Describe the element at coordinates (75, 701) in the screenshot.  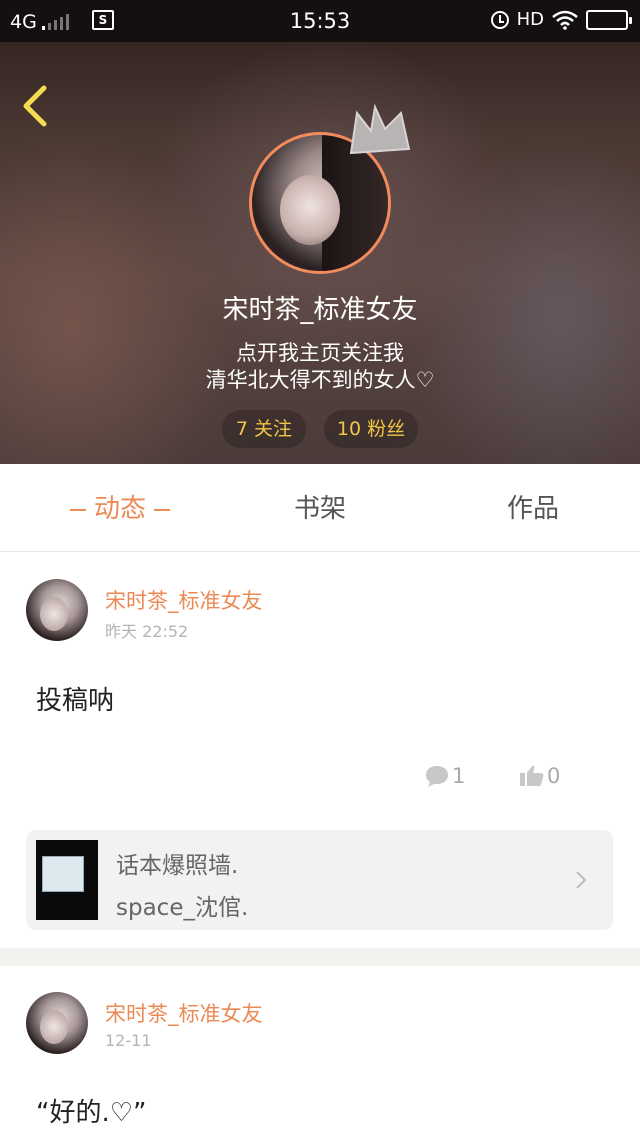
I see `post-content: 投稿呐` at that location.